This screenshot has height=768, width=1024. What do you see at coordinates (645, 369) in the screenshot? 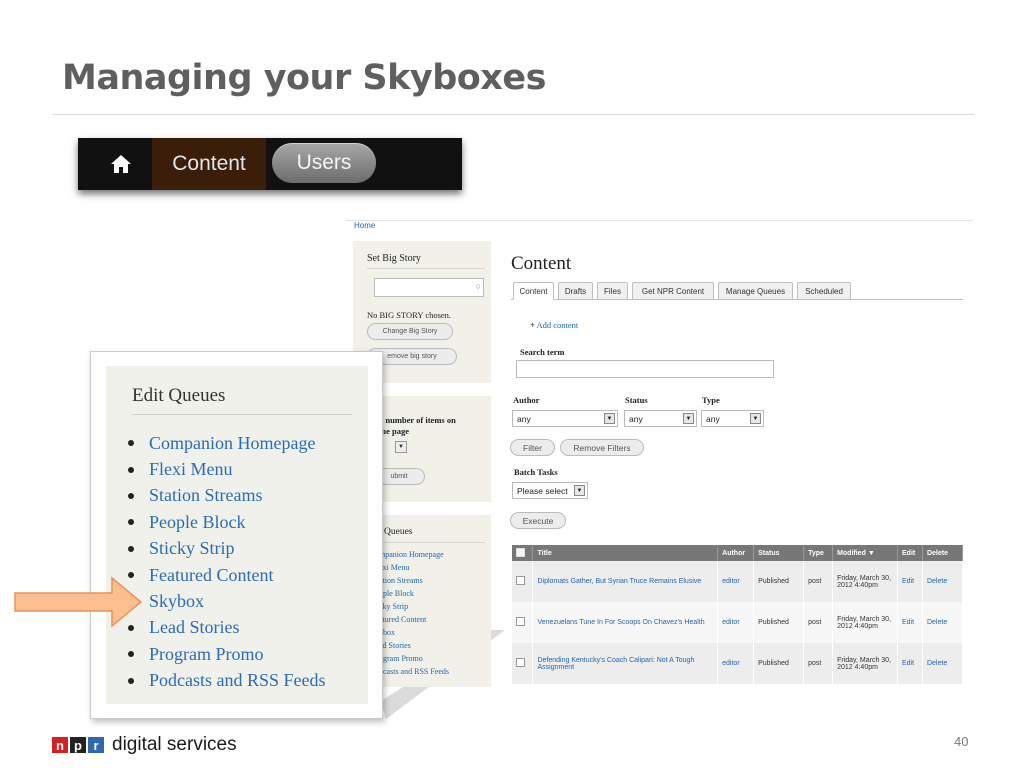
I see `search-term-input` at bounding box center [645, 369].